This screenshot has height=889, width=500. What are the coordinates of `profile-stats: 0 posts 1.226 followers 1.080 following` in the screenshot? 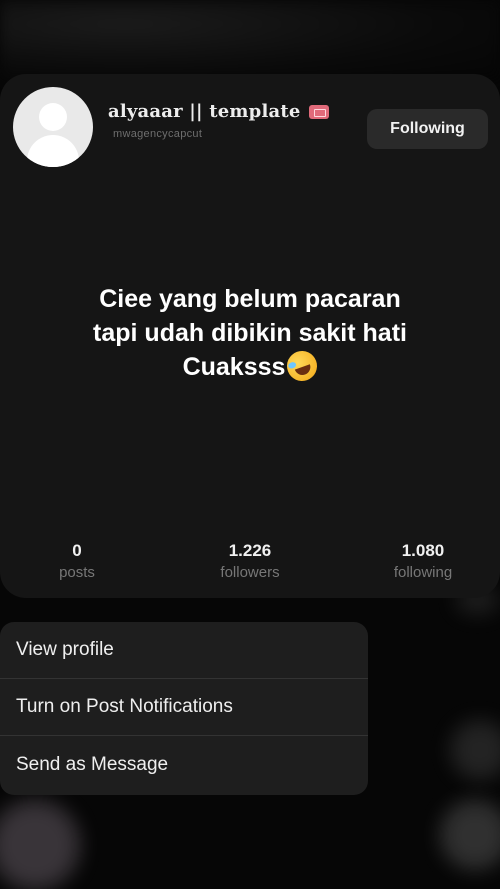 It's located at (250, 565).